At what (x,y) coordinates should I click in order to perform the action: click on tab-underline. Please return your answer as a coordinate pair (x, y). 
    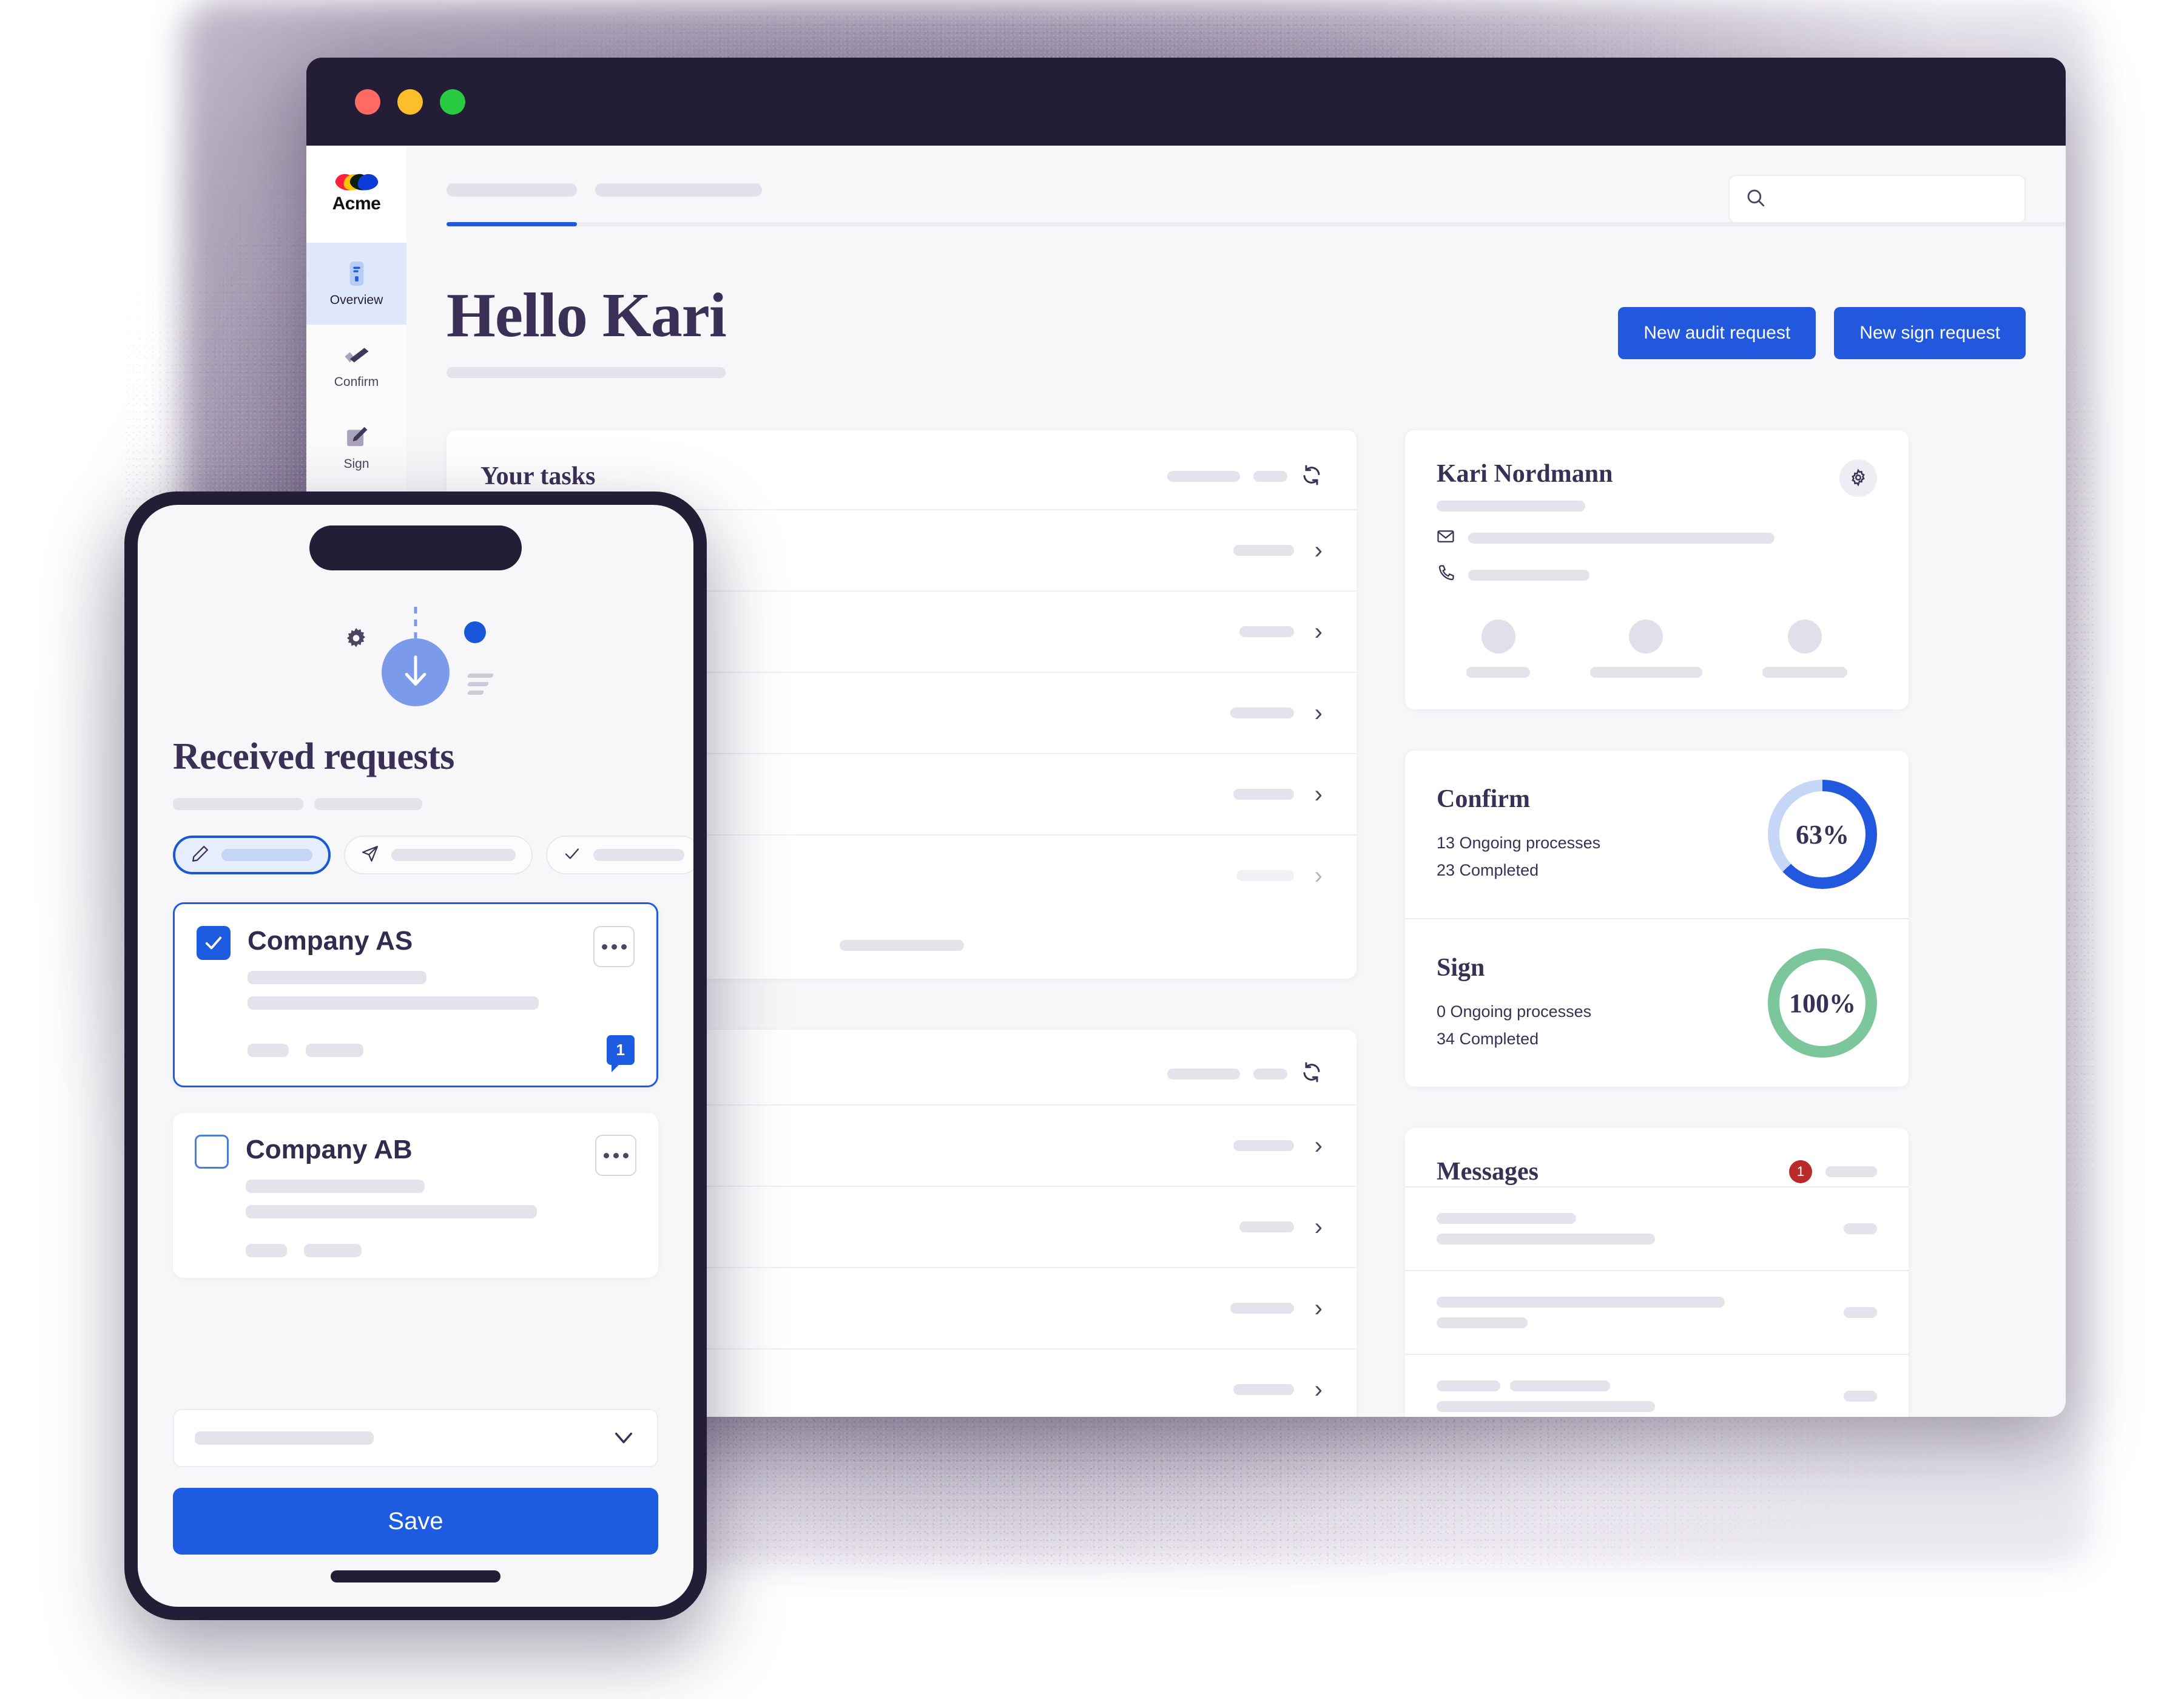
    Looking at the image, I should click on (1256, 224).